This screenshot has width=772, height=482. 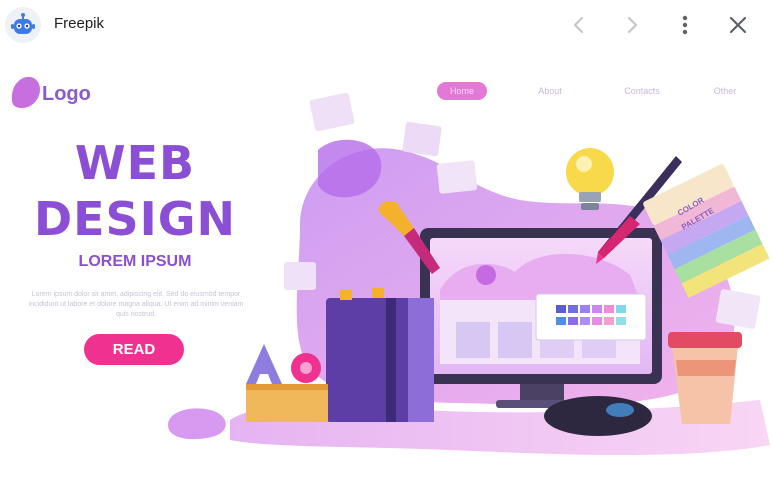 I want to click on logo-text: Logo, so click(x=66, y=94).